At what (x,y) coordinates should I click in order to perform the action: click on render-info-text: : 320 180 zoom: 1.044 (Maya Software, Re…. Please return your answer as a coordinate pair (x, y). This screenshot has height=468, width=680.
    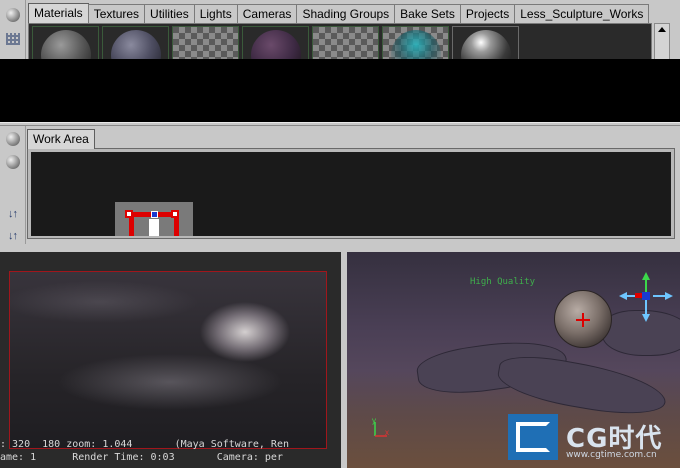
    Looking at the image, I should click on (144, 444).